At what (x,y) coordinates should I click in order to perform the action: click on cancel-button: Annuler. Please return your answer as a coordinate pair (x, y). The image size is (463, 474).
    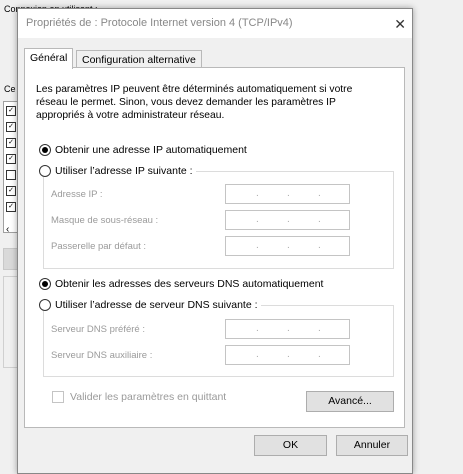
    Looking at the image, I should click on (372, 445).